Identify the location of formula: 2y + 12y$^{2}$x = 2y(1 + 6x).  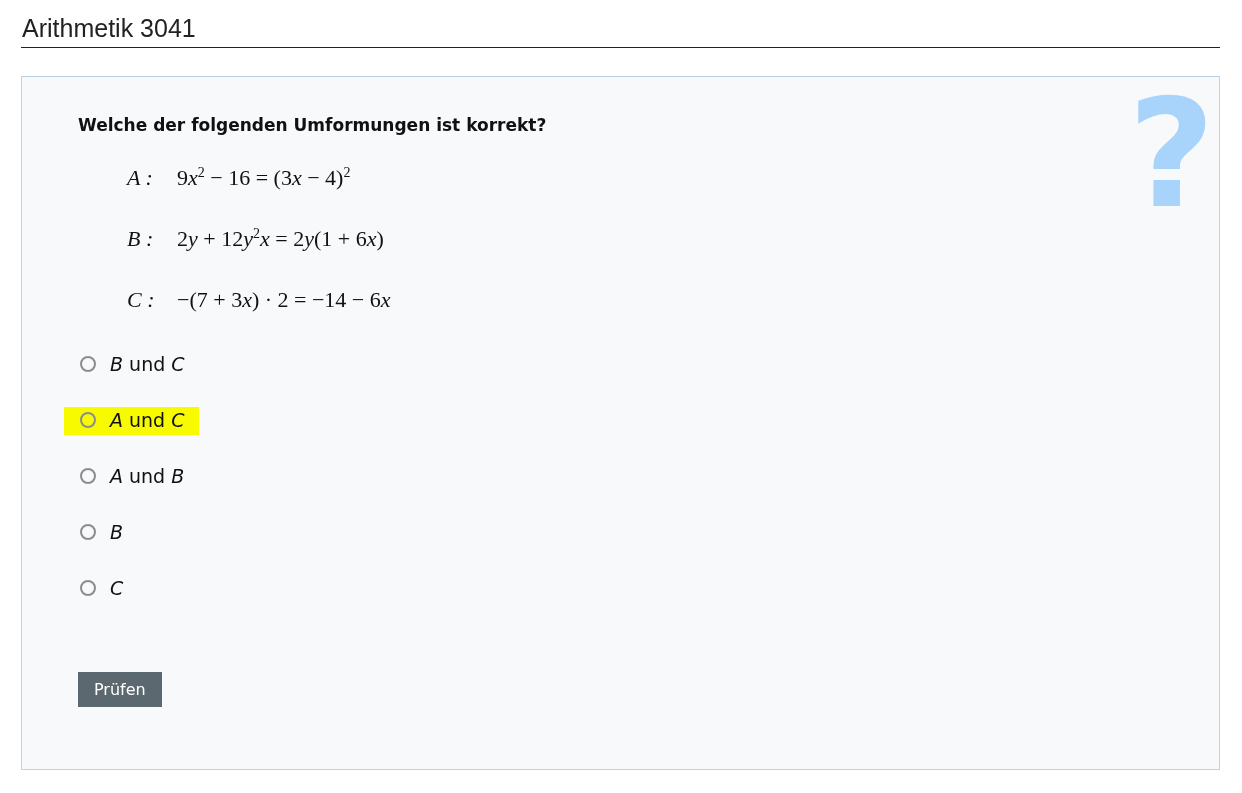
(280, 239).